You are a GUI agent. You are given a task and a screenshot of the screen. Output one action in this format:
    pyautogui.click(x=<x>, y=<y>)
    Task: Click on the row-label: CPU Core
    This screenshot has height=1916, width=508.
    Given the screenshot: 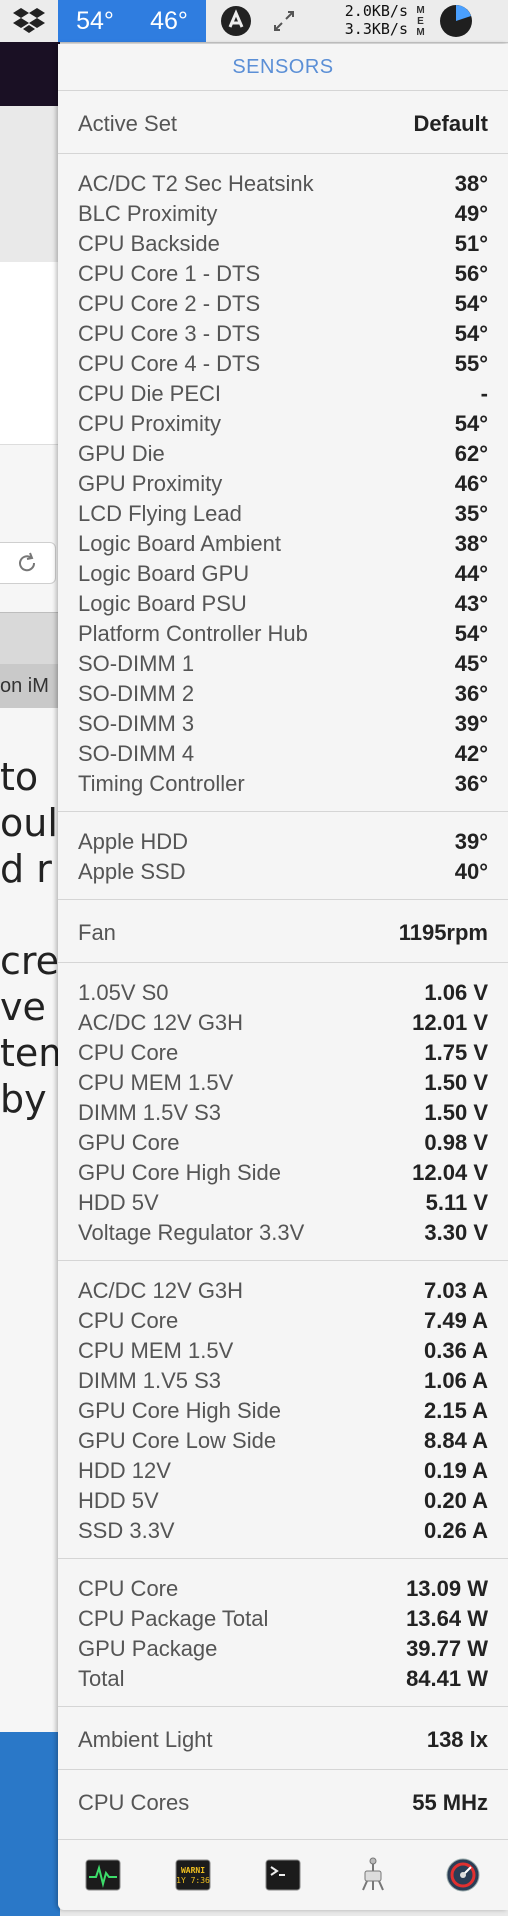 What is the action you would take?
    pyautogui.click(x=128, y=1320)
    